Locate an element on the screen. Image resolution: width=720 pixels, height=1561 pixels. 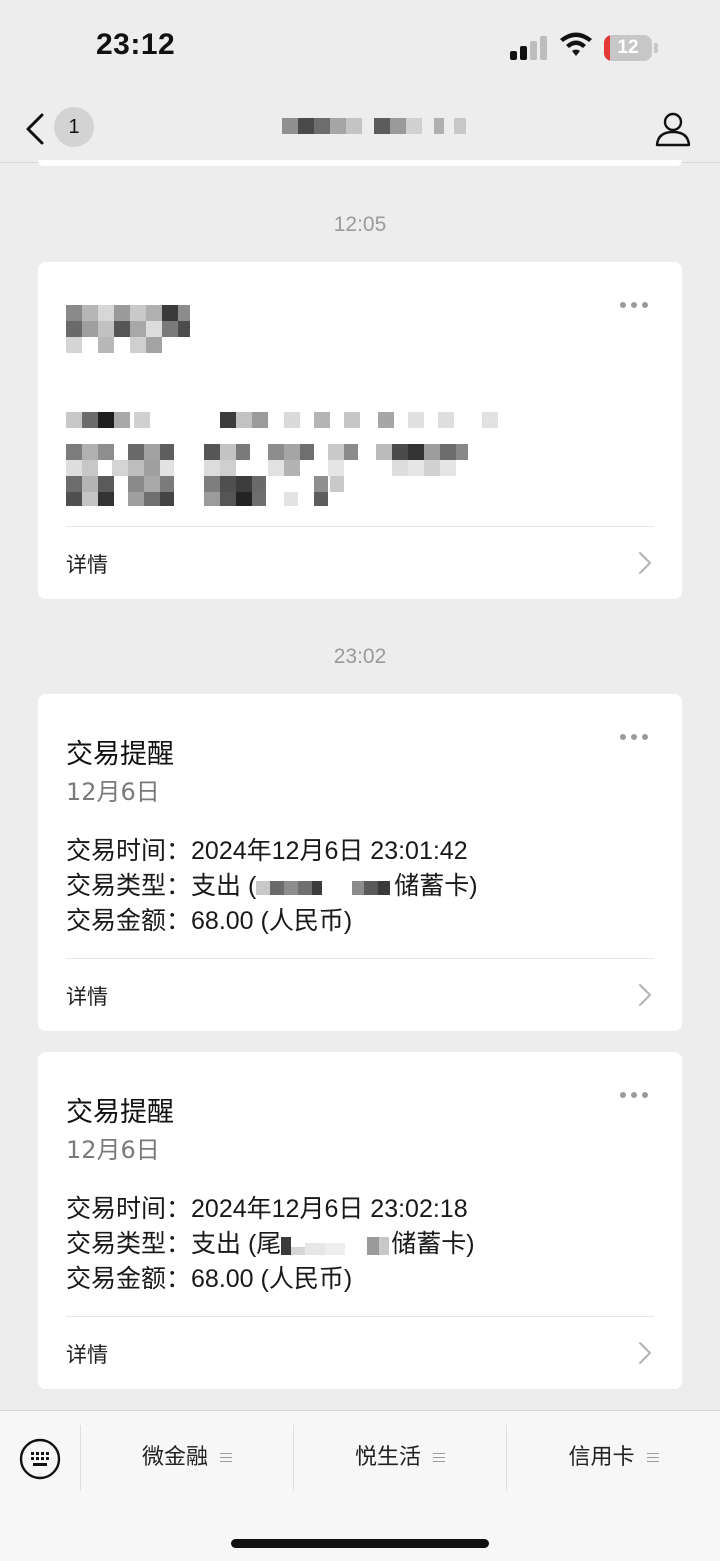
wifi-icon is located at coordinates (576, 44).